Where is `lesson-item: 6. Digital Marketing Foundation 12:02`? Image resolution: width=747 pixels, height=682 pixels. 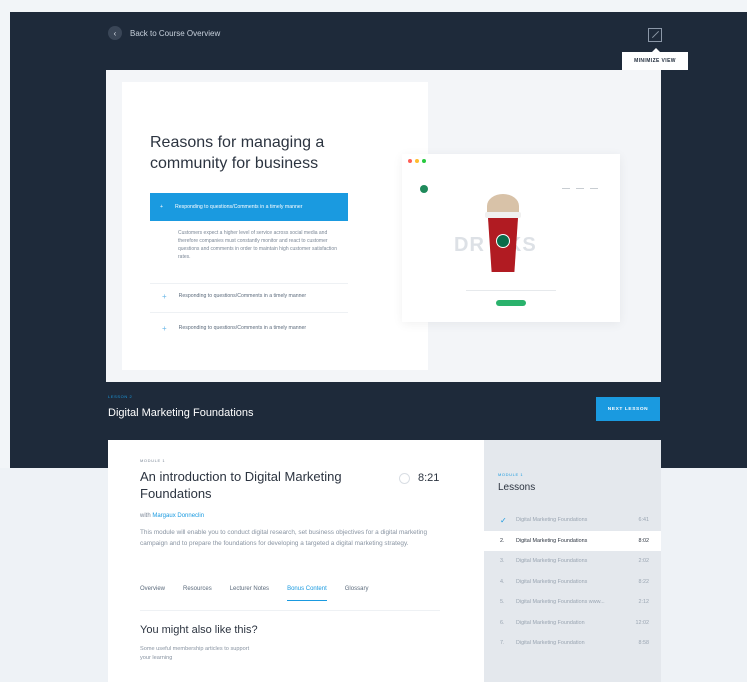 lesson-item: 6. Digital Marketing Foundation 12:02 is located at coordinates (572, 623).